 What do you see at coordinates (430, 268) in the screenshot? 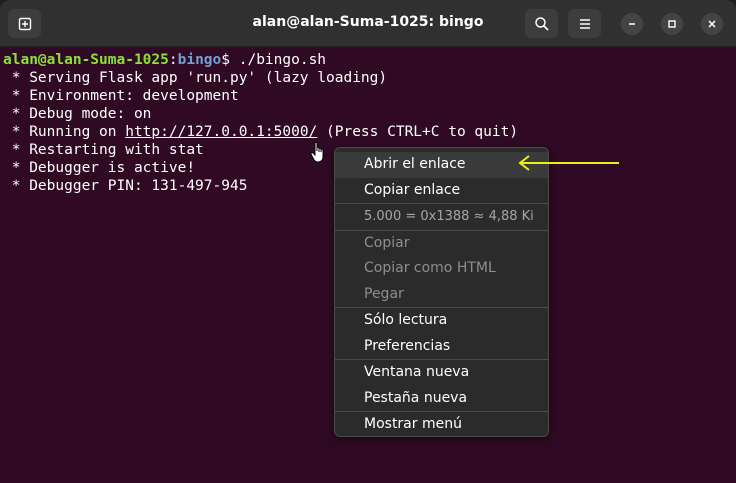
I see `menu-item-copy-html: Copiar como HTML` at bounding box center [430, 268].